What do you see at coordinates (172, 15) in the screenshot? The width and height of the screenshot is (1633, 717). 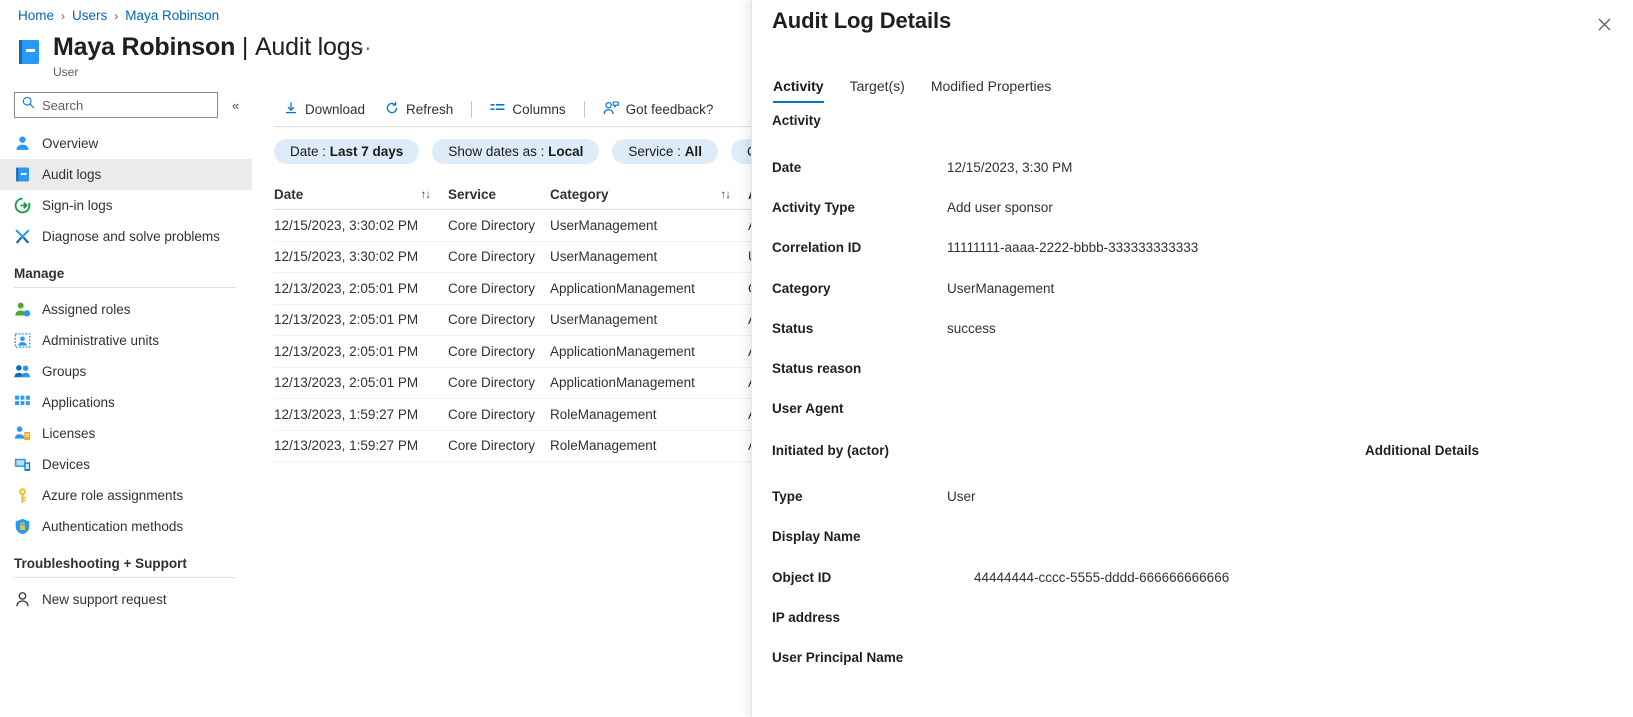 I see `breadcrumb-item-maya-robinson: Maya Robinson` at bounding box center [172, 15].